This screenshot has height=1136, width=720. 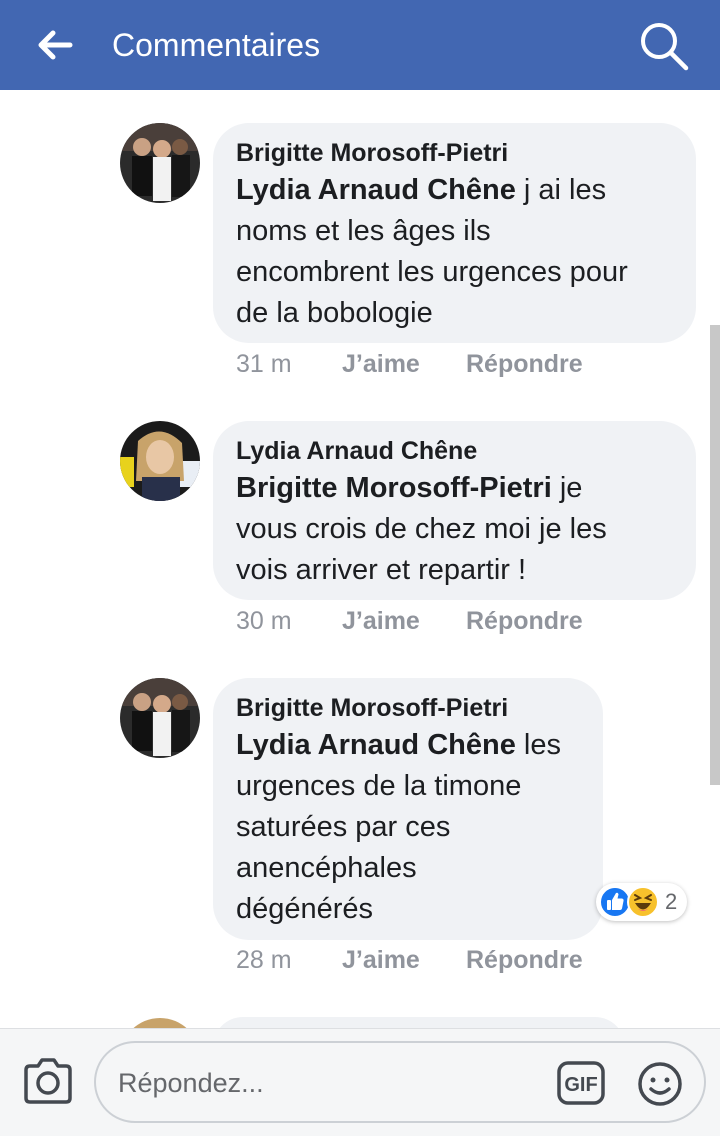 I want to click on comment-line: noms et les âges ils, so click(x=363, y=231).